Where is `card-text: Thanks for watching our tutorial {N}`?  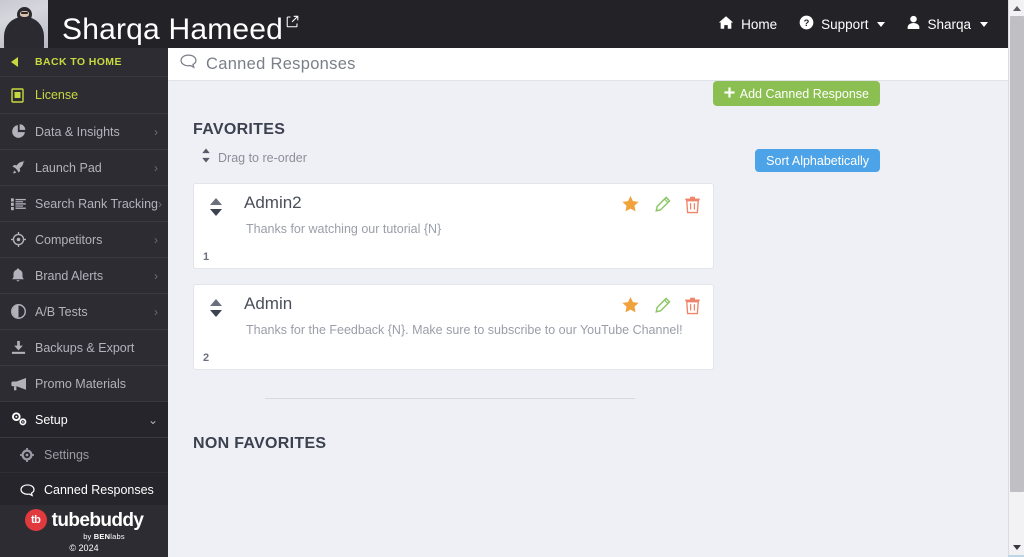 card-text: Thanks for watching our tutorial {N} is located at coordinates (344, 229).